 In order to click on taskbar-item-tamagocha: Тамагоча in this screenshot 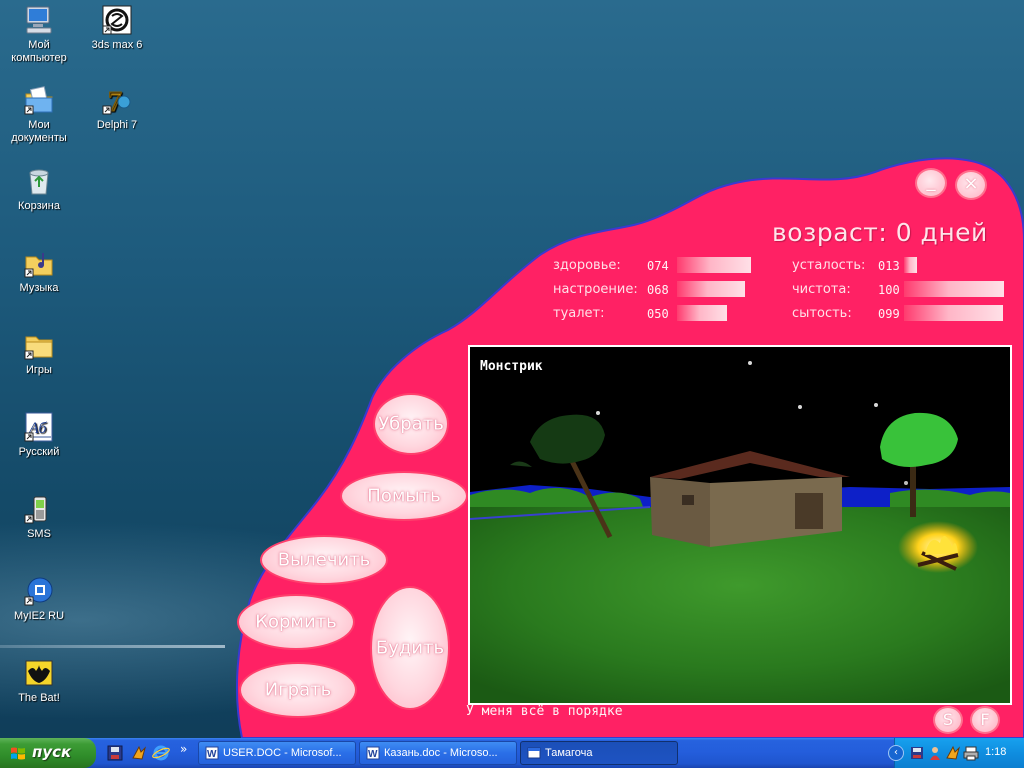, I will do `click(599, 753)`.